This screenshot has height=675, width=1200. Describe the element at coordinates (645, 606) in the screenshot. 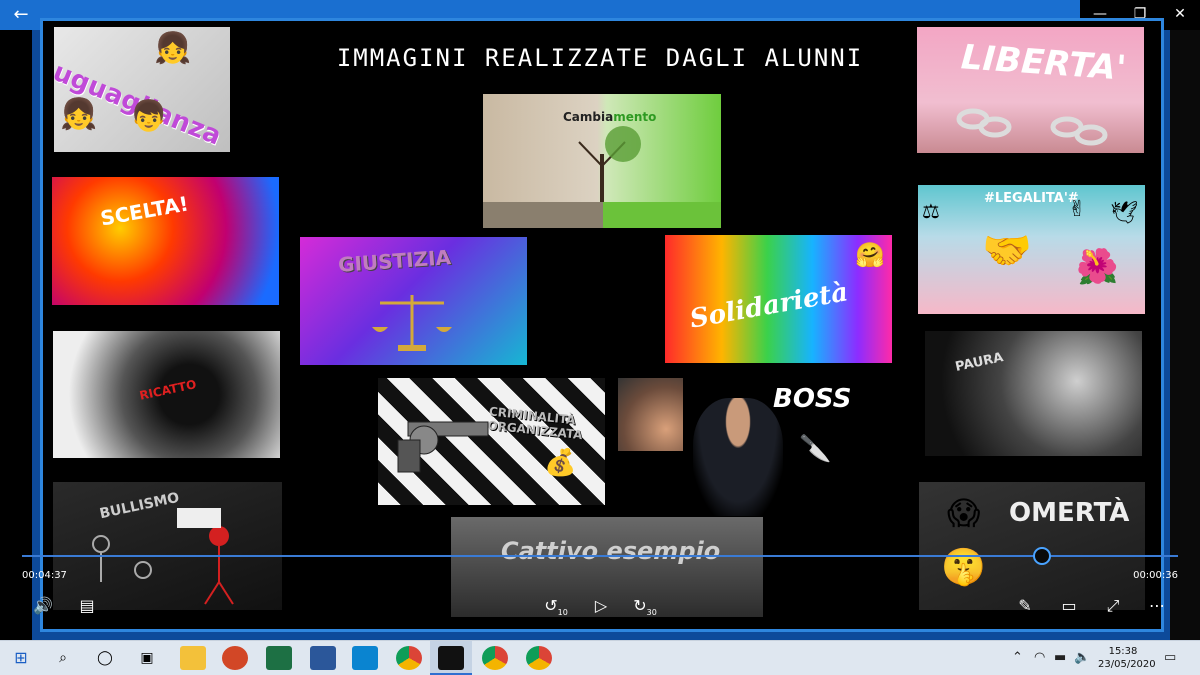

I see `skip-forward-button: ↻30` at that location.